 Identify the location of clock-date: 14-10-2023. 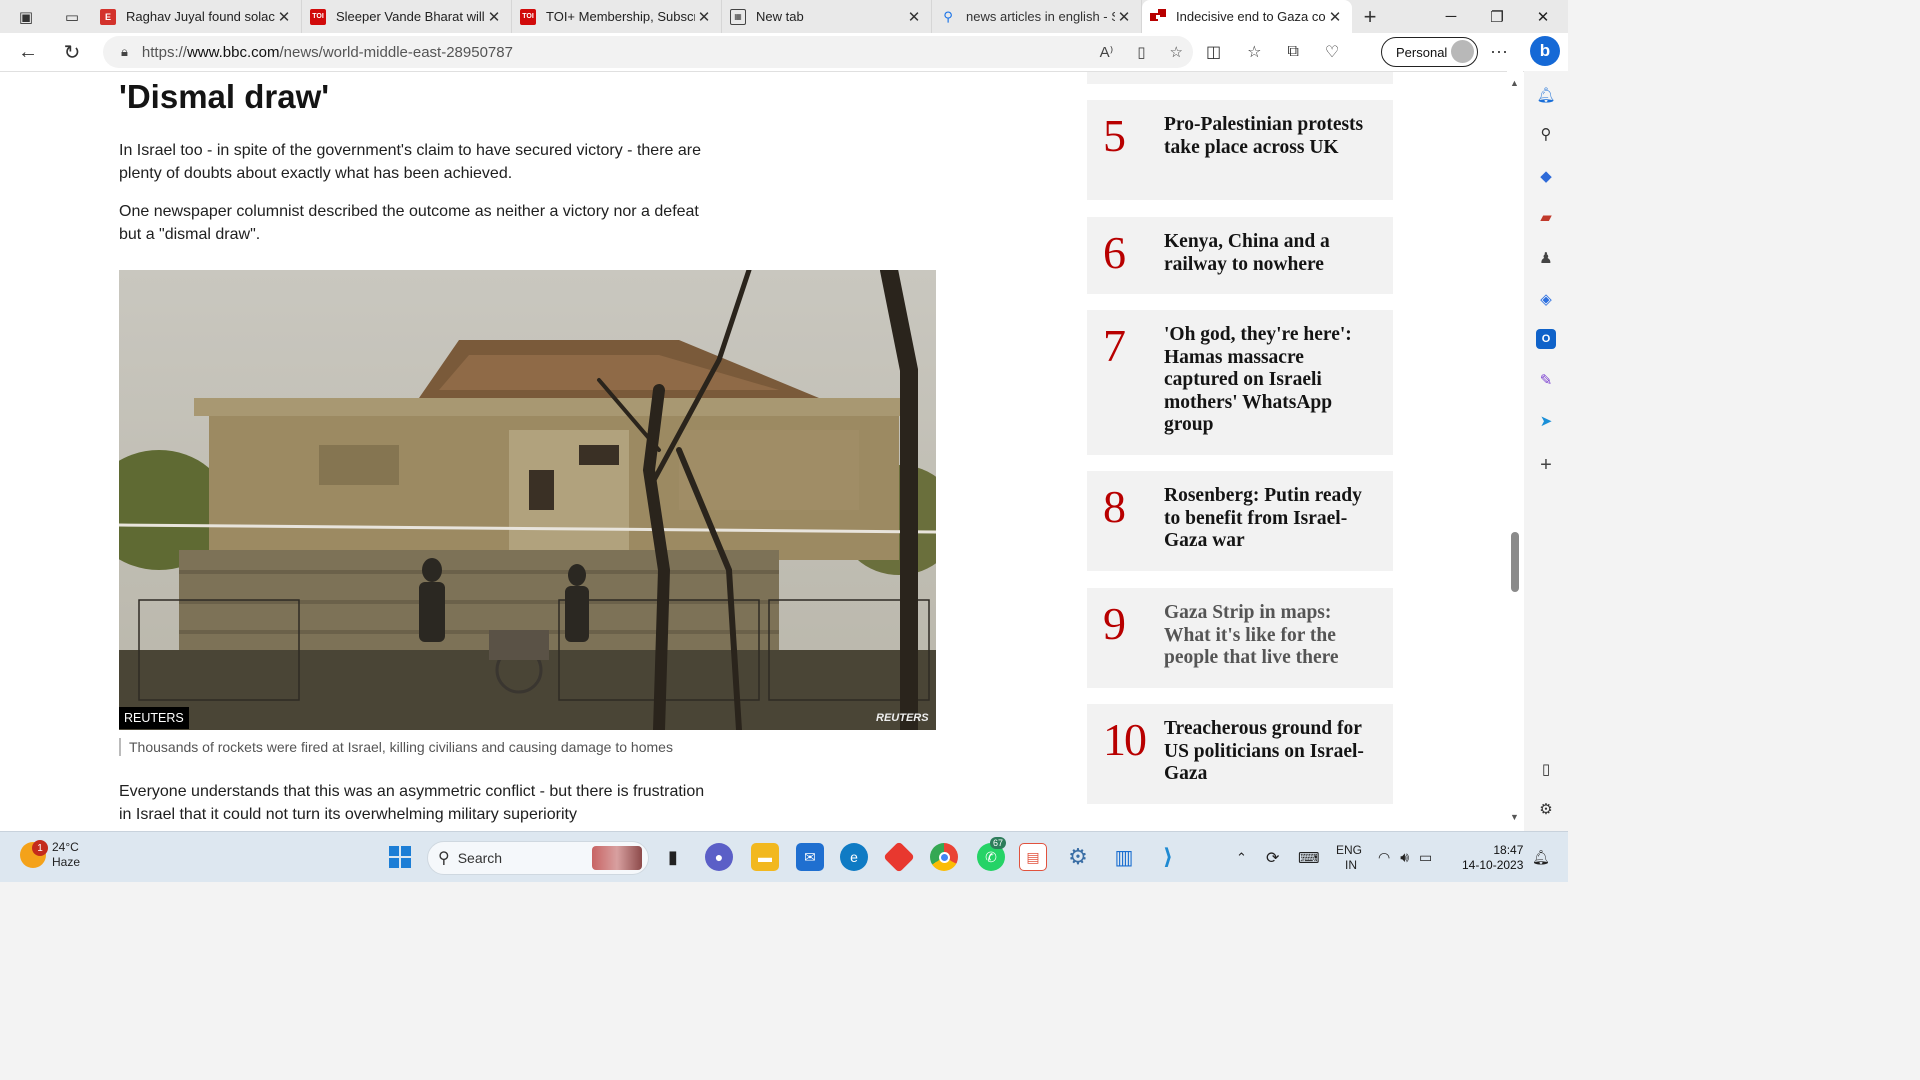
(1493, 865).